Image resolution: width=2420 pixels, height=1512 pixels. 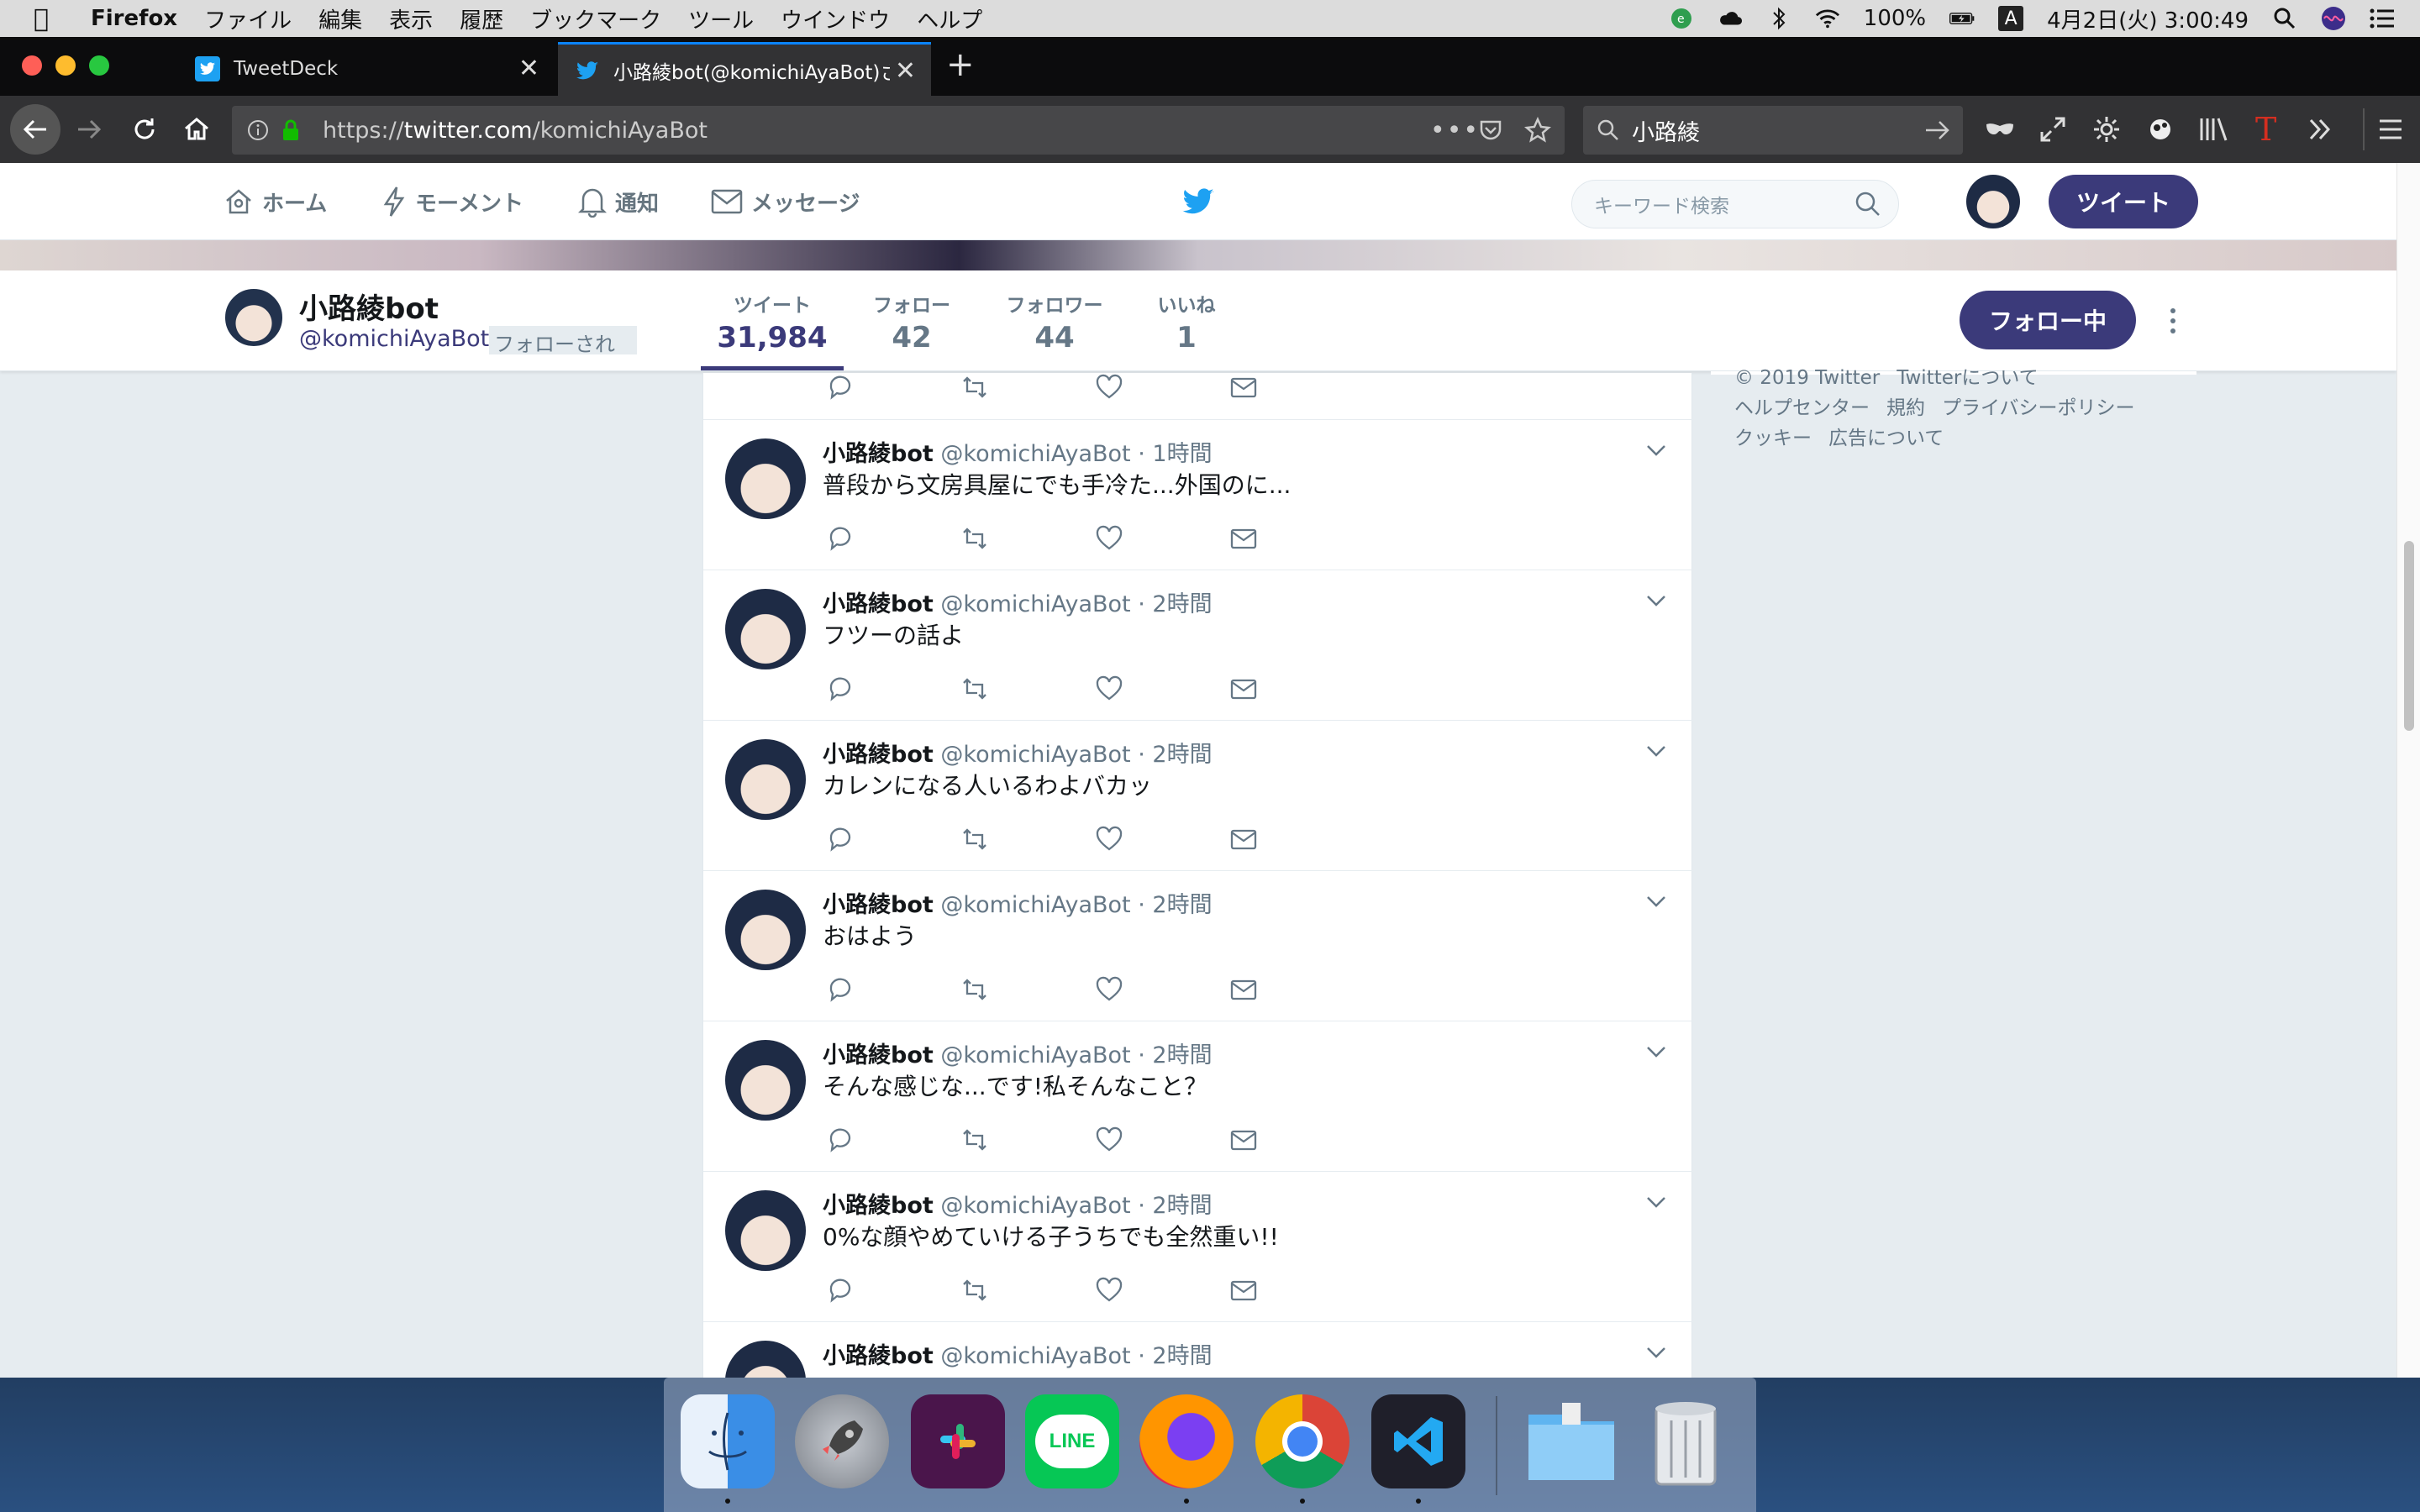 What do you see at coordinates (394, 339) in the screenshot?
I see `profile-handle: @komichiAyaBot` at bounding box center [394, 339].